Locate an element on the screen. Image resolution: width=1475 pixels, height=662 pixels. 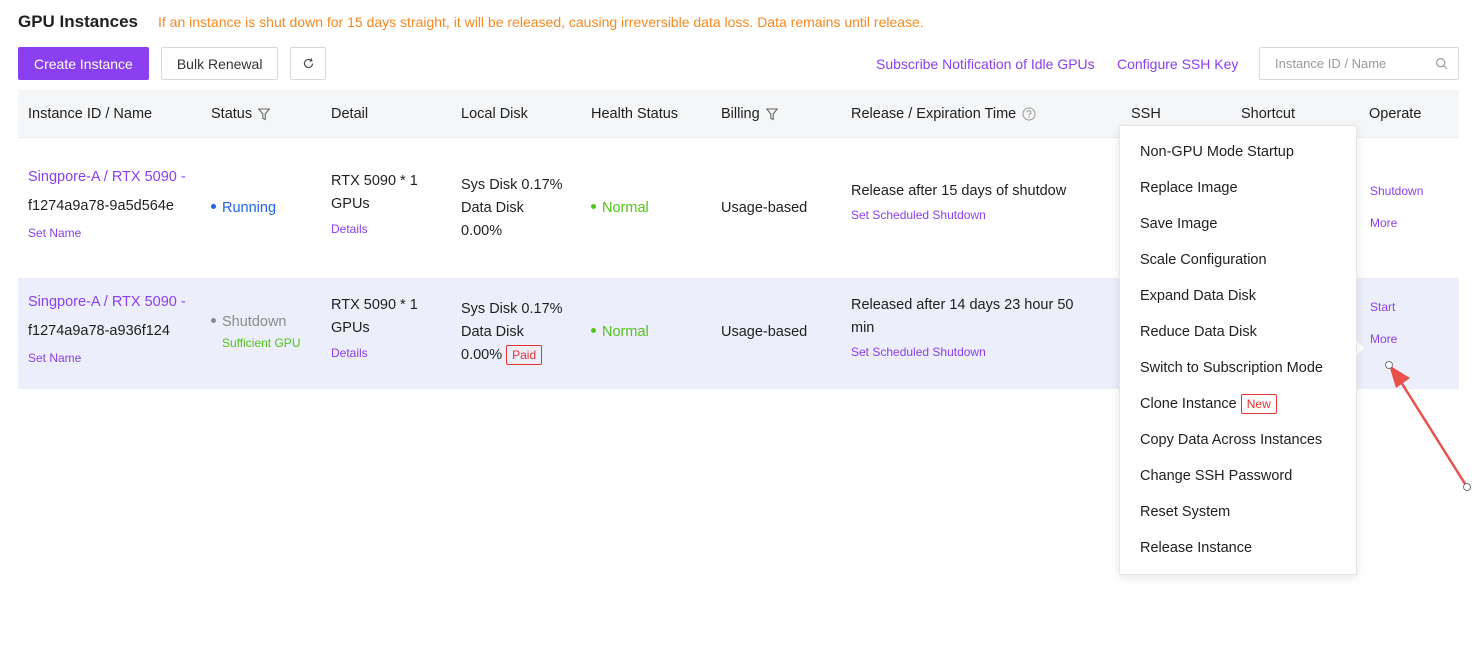
menu-item-label: Clone Instance is located at coordinates (1188, 404).